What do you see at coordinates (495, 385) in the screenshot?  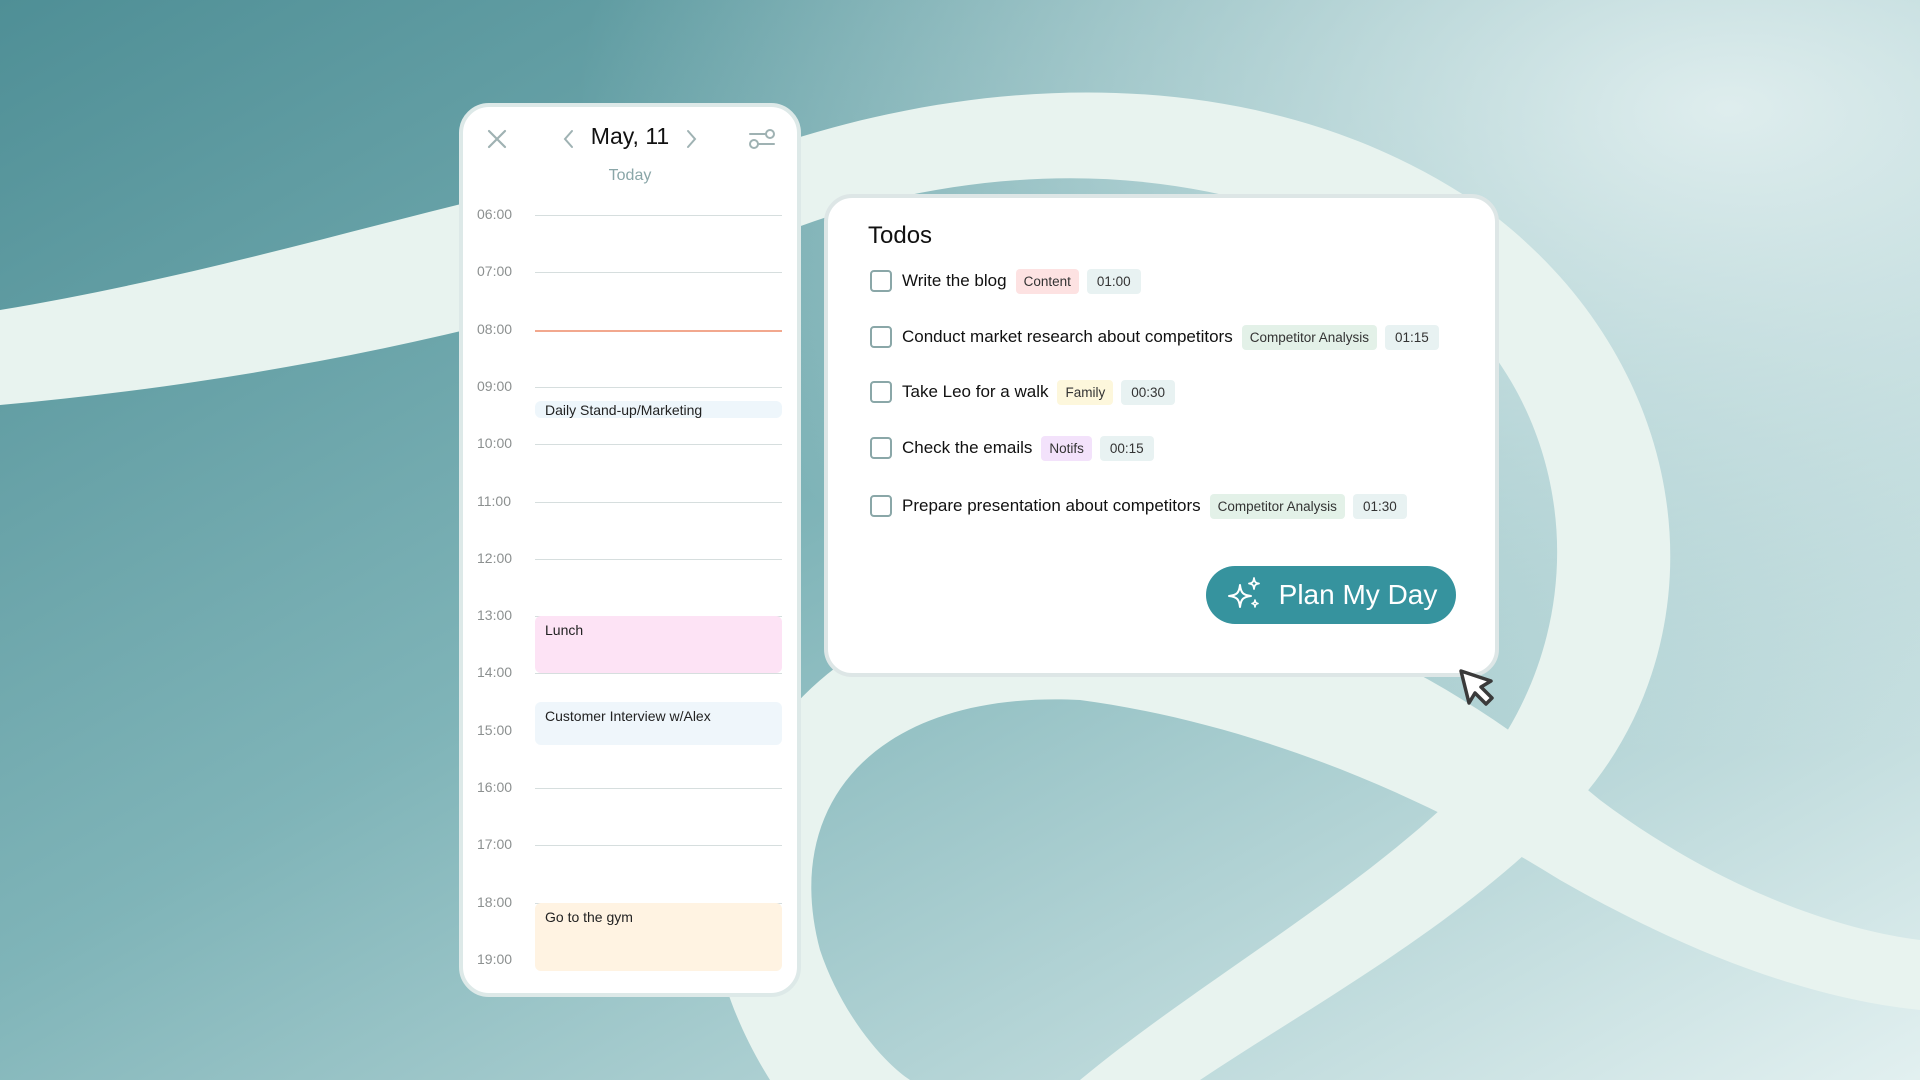 I see `hour-label: 09:00` at bounding box center [495, 385].